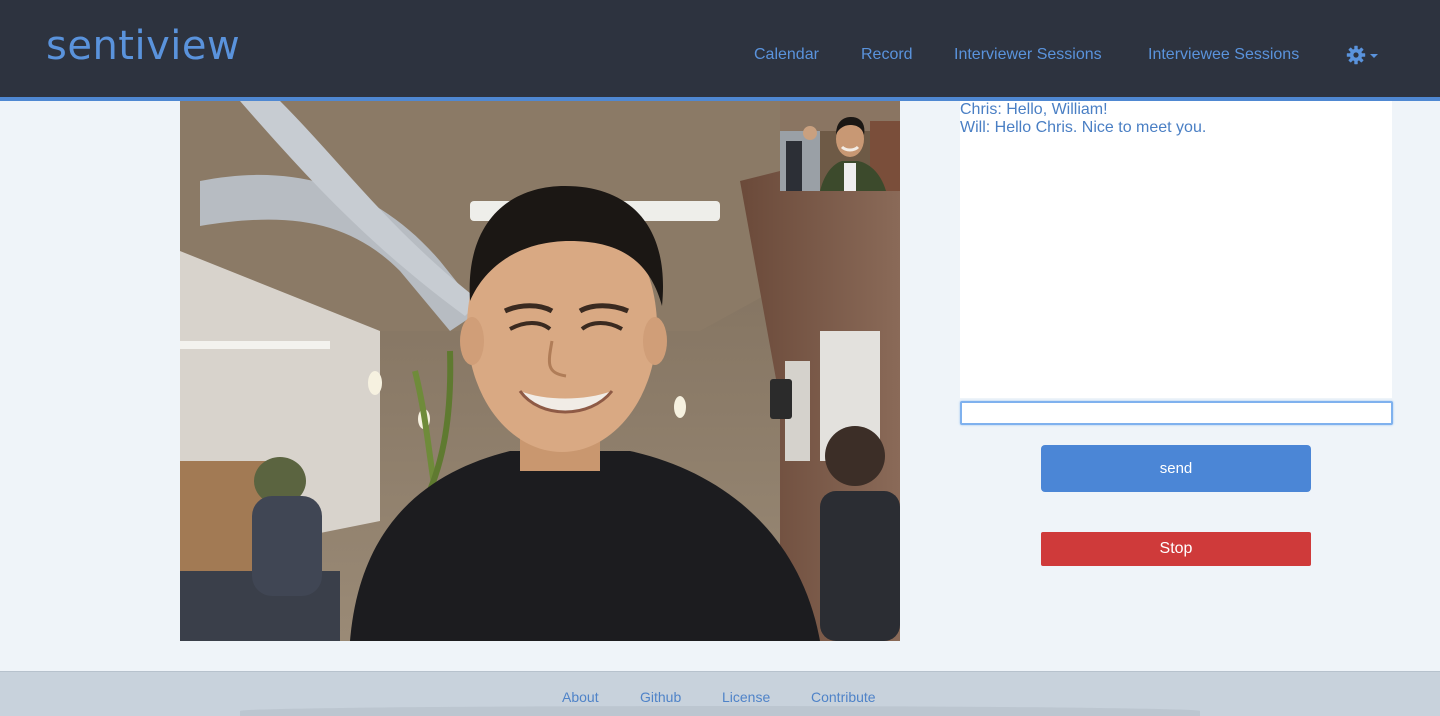 The image size is (1440, 716). Describe the element at coordinates (786, 55) in the screenshot. I see `nav-calendar: Calendar` at that location.